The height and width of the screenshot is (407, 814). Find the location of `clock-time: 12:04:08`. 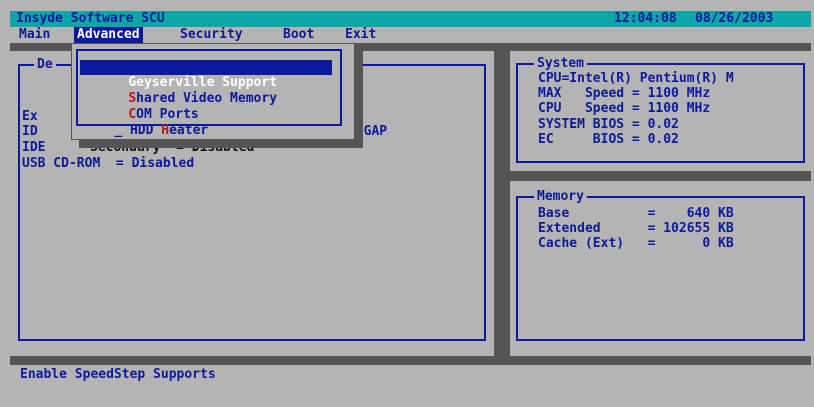

clock-time: 12:04:08 is located at coordinates (645, 18).